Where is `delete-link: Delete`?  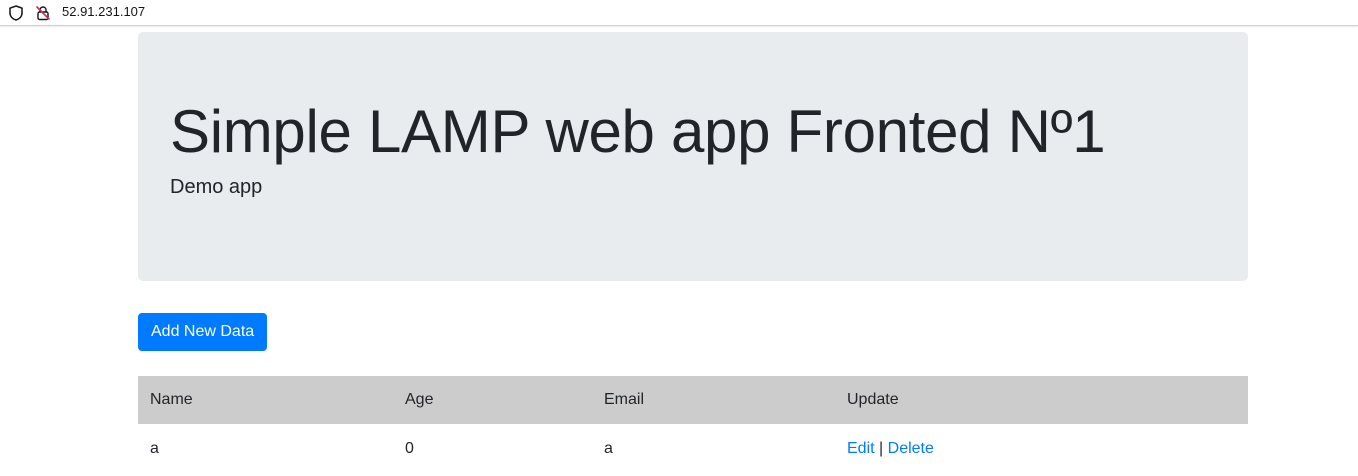
delete-link: Delete is located at coordinates (911, 448).